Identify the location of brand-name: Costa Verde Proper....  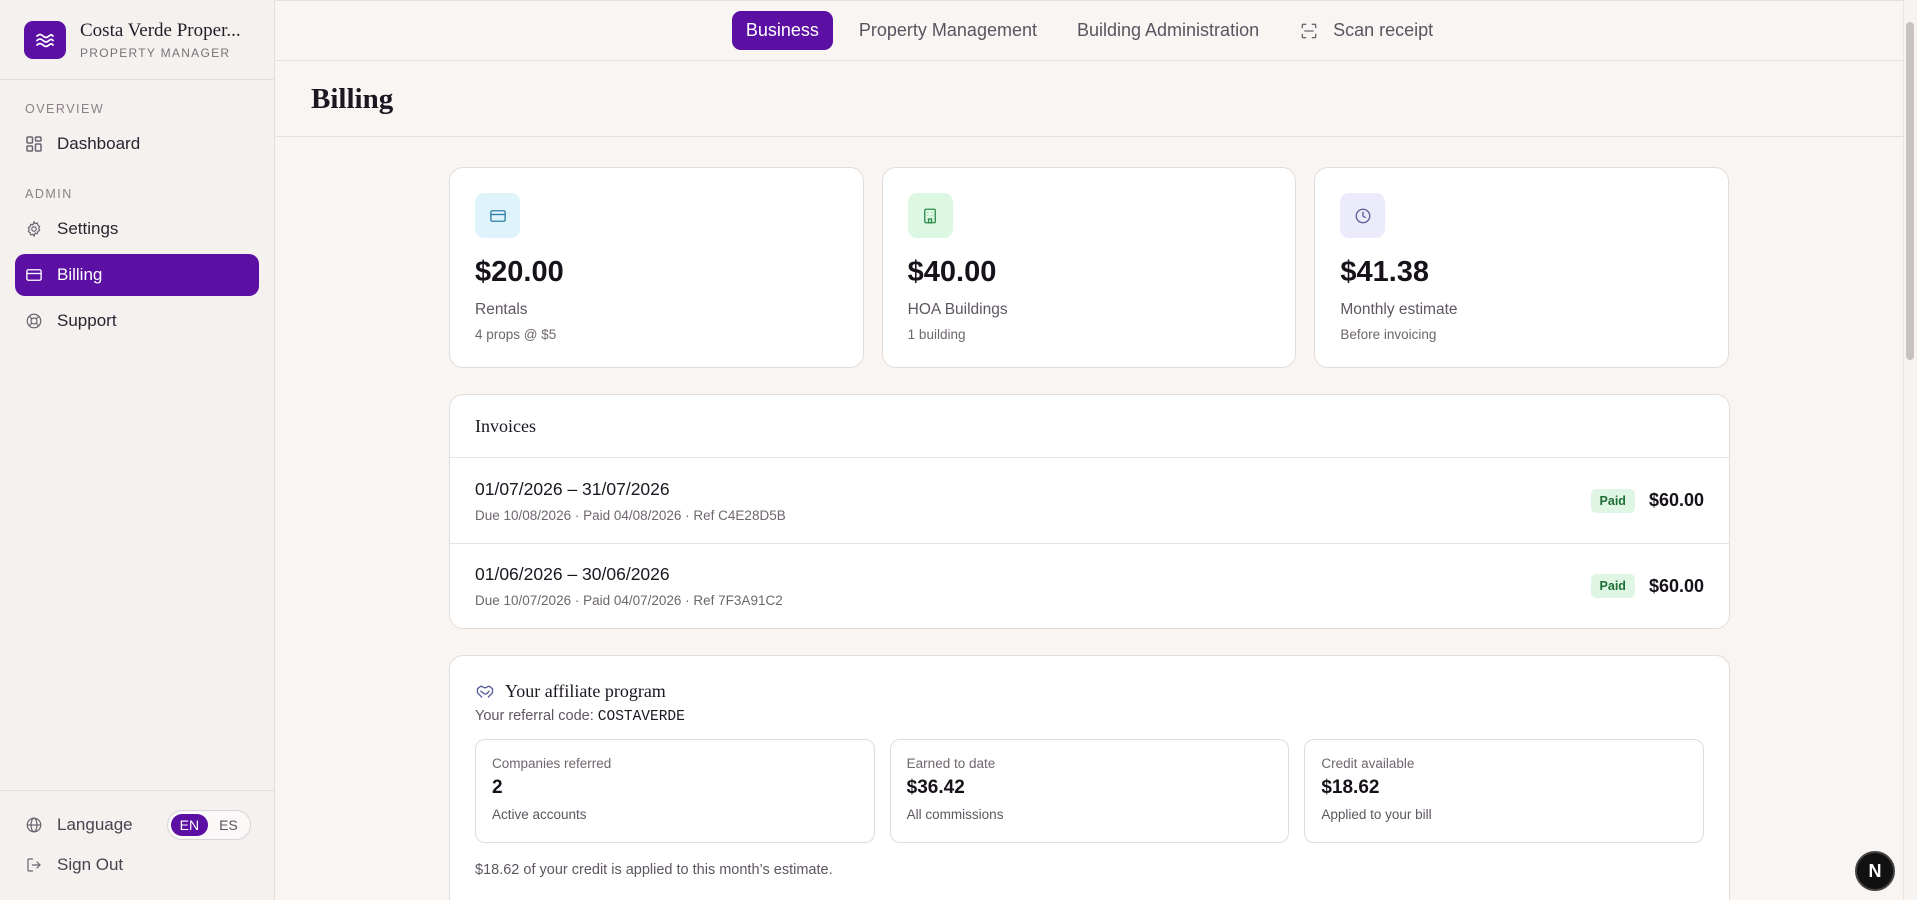
(160, 30).